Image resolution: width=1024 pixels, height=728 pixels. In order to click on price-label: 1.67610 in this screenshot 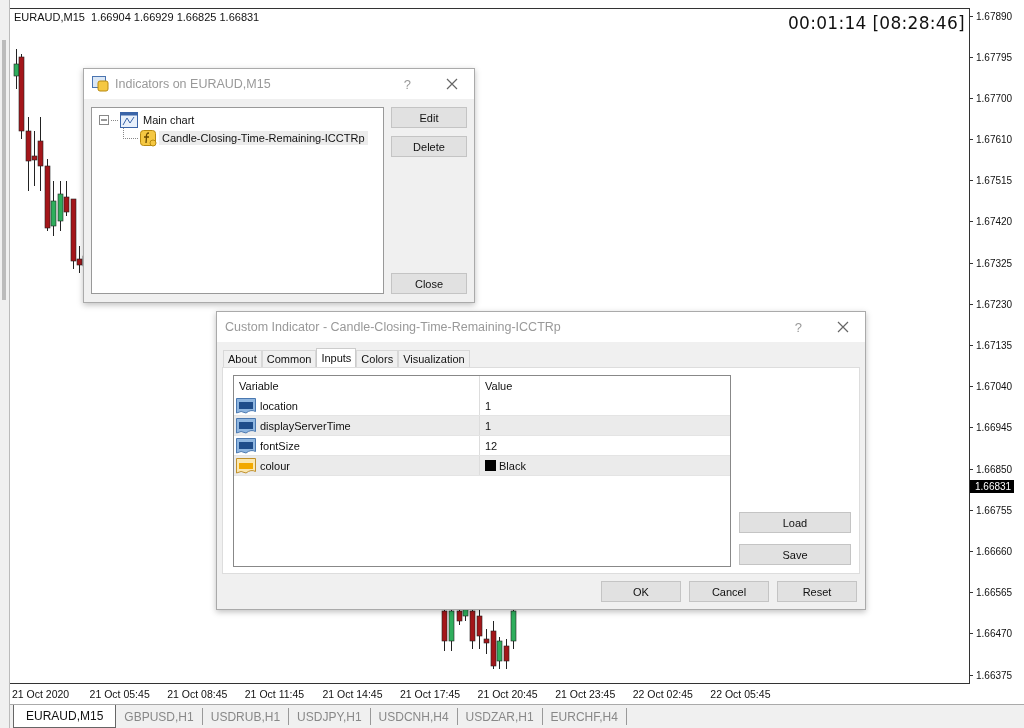, I will do `click(994, 140)`.